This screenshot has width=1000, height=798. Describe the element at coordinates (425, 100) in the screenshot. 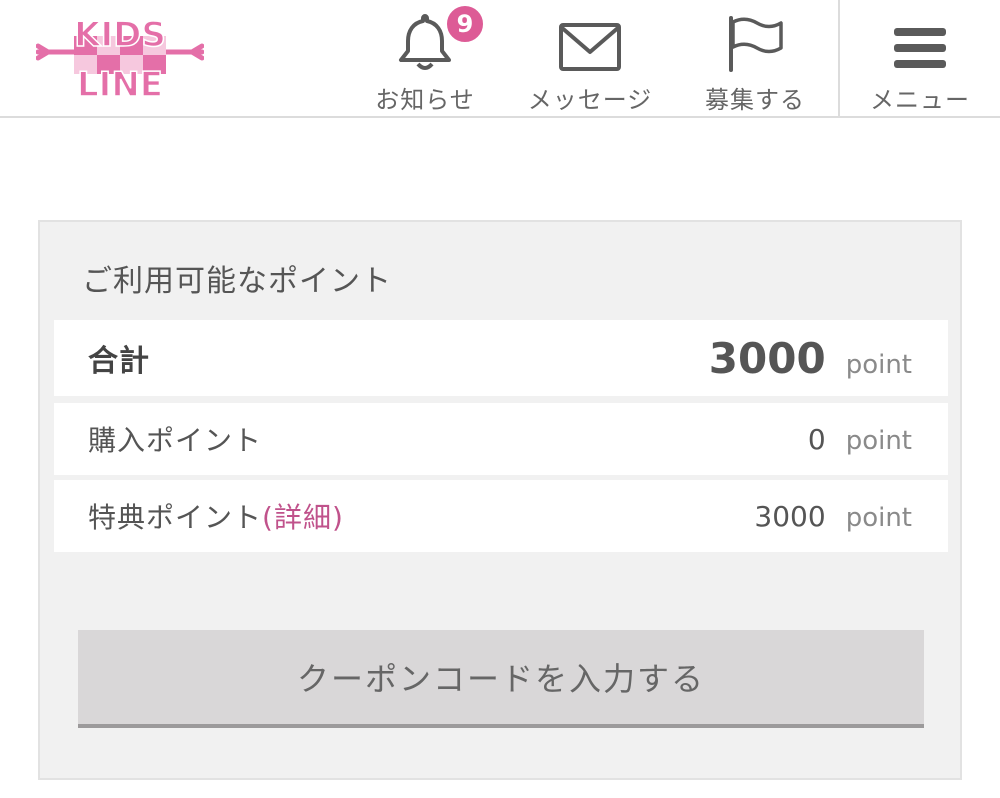

I see `nav-notice-label: お知らせ` at that location.